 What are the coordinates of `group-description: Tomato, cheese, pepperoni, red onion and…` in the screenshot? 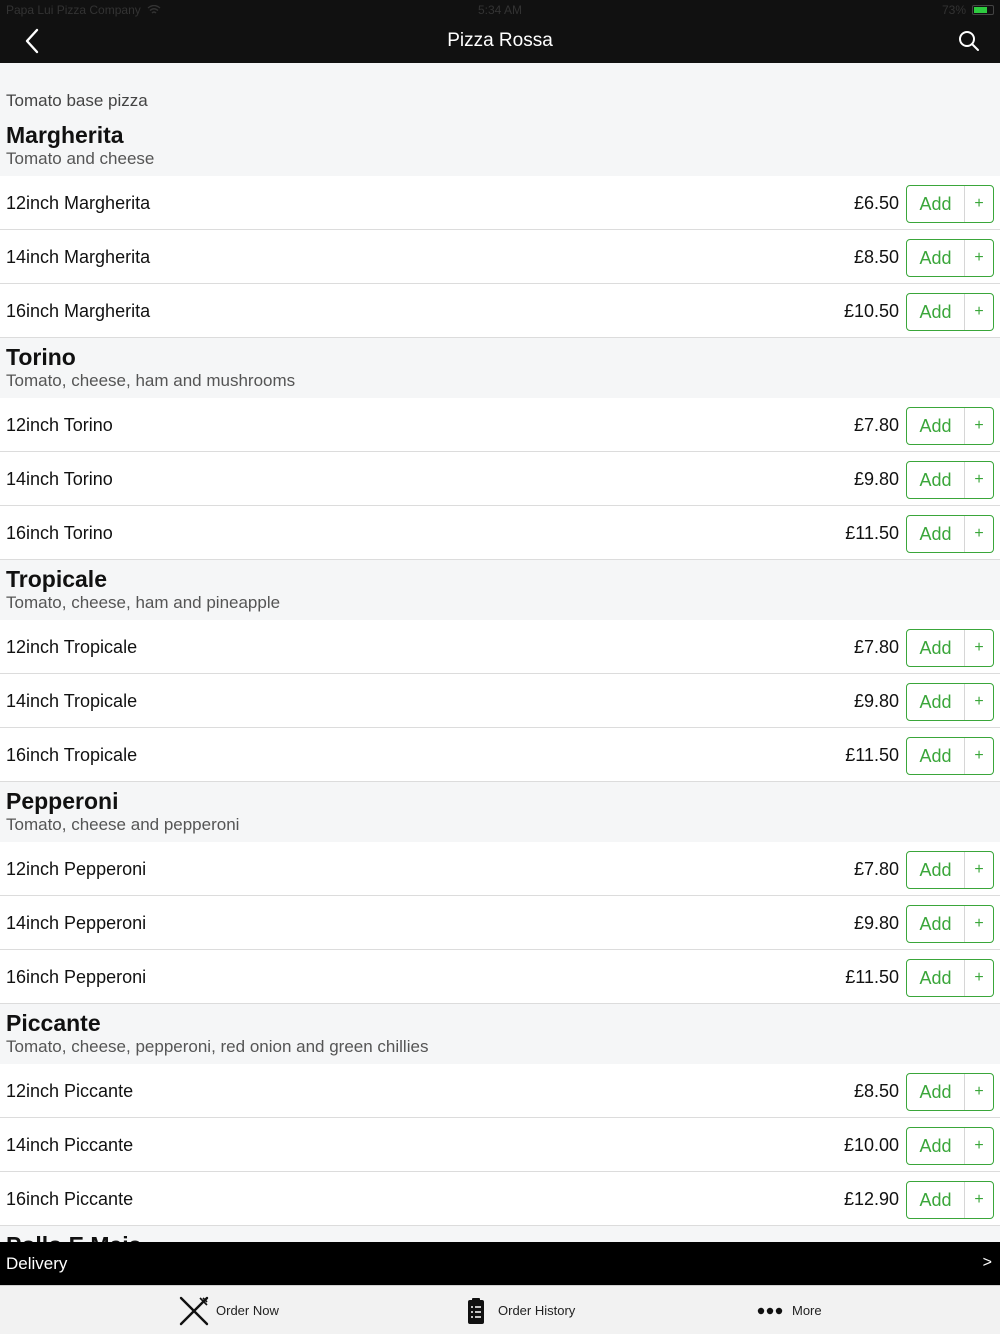 It's located at (217, 1046).